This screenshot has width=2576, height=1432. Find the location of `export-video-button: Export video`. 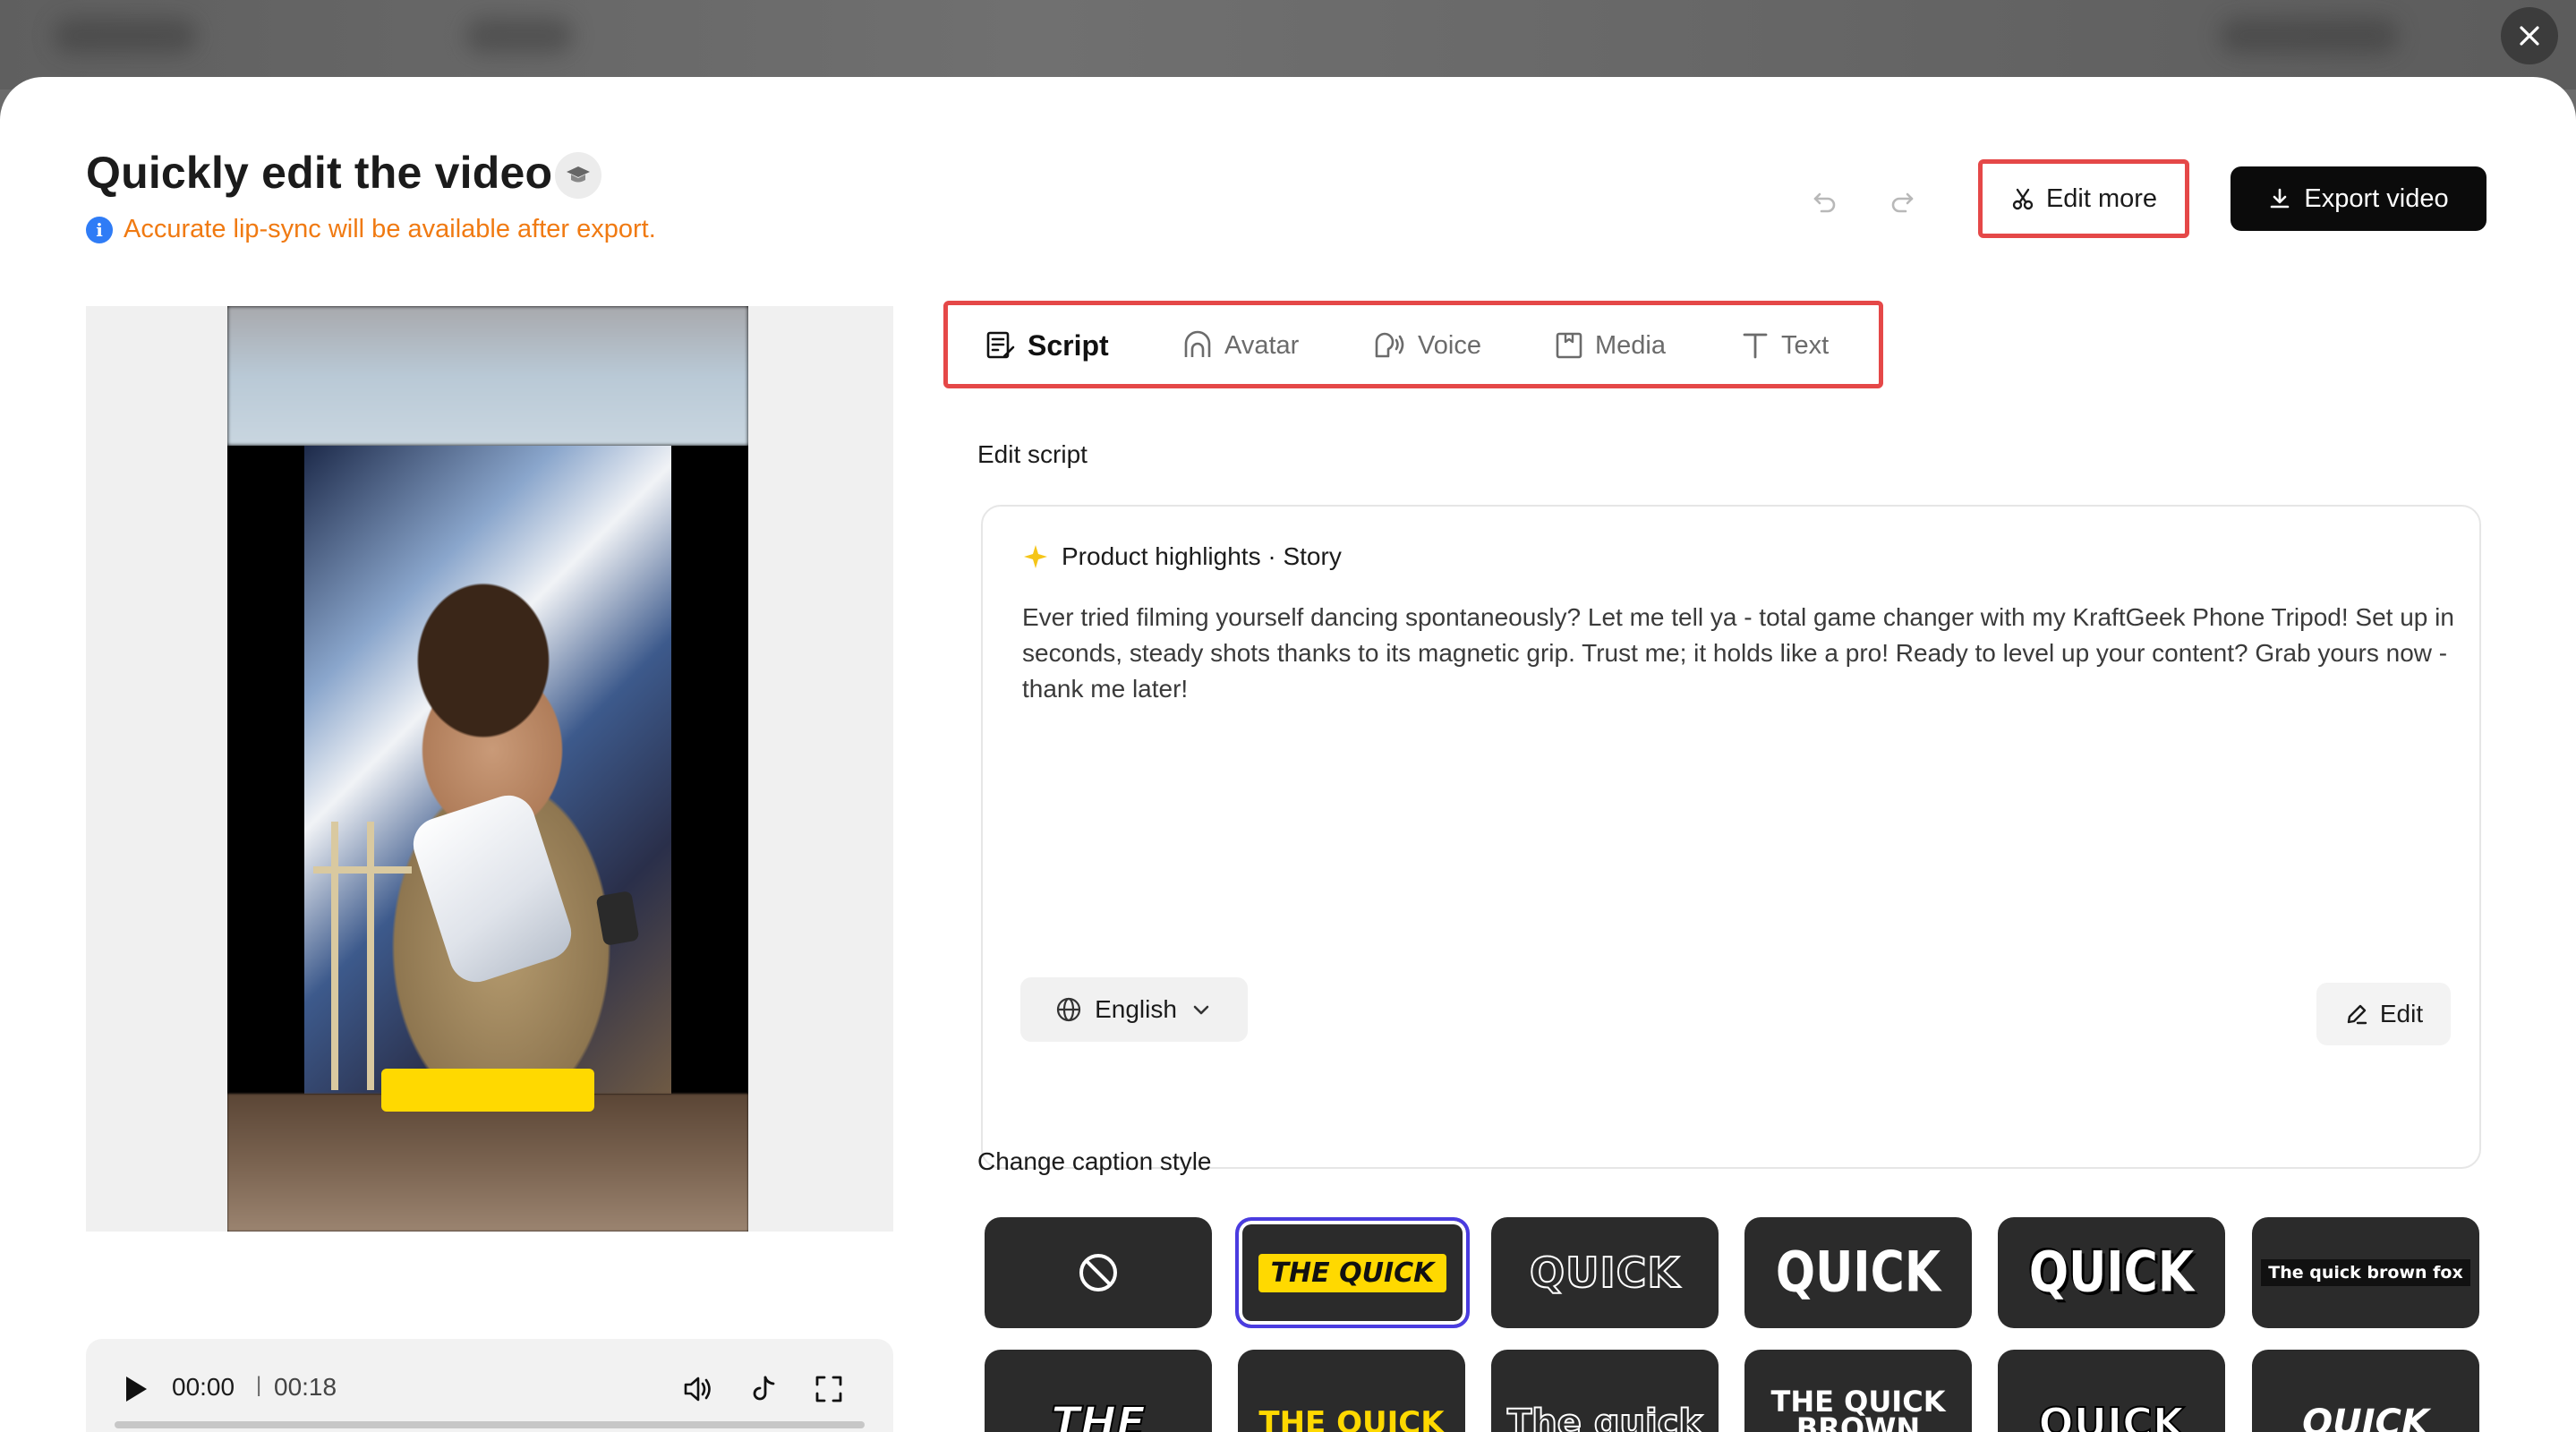

export-video-button: Export video is located at coordinates (2358, 198).